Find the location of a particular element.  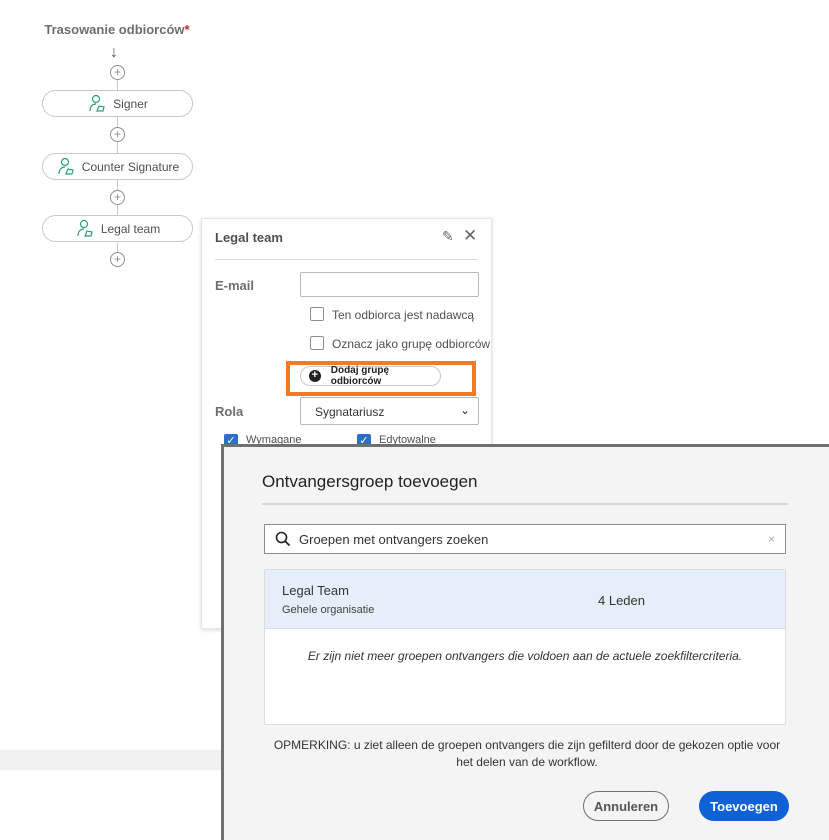

add-group-label: Dodaj grupę odbiorców is located at coordinates (360, 376).